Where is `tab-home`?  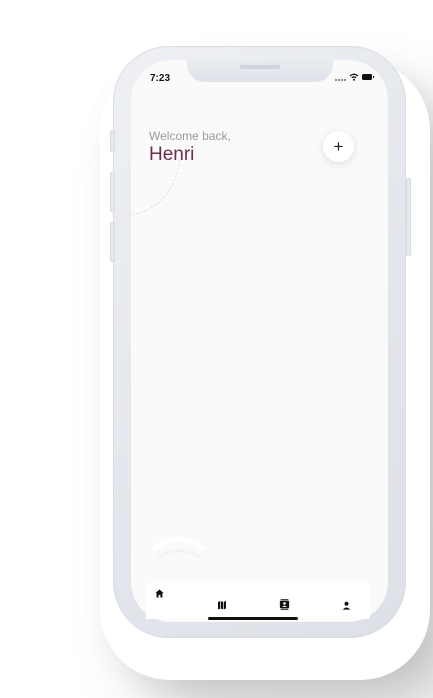 tab-home is located at coordinates (159, 593).